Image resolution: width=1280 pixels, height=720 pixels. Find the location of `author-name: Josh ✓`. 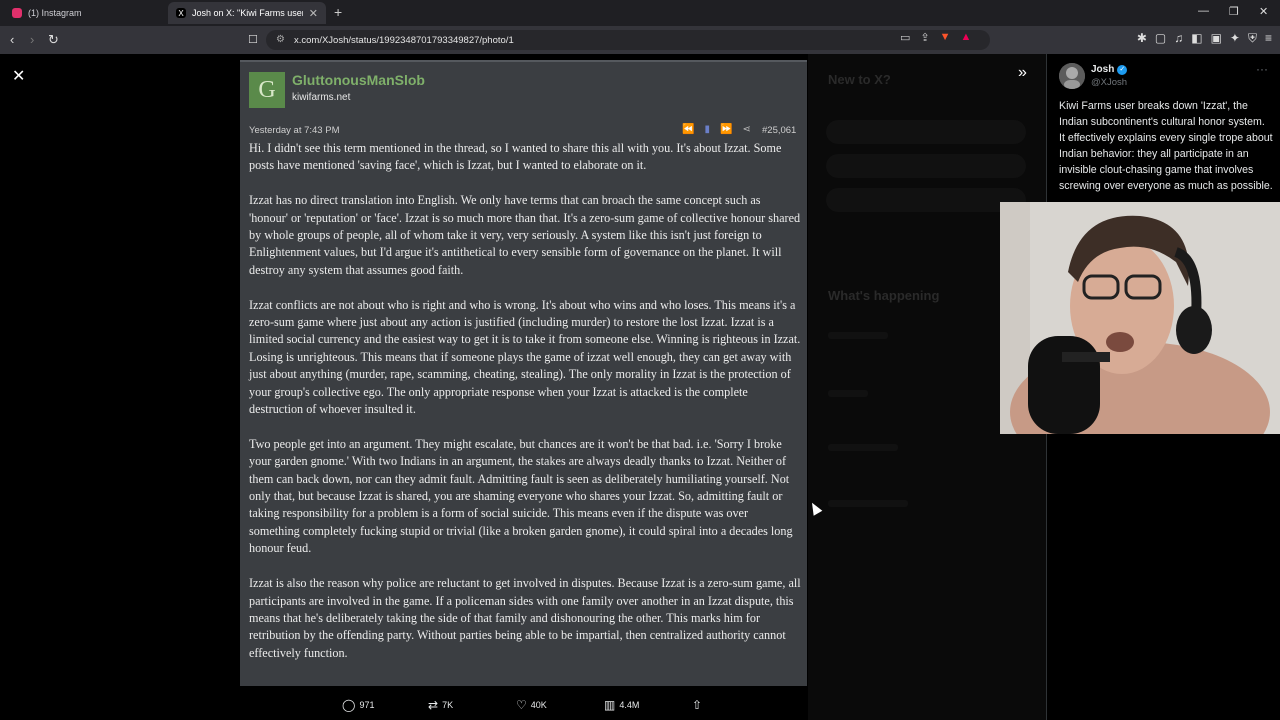

author-name: Josh ✓ is located at coordinates (1109, 69).